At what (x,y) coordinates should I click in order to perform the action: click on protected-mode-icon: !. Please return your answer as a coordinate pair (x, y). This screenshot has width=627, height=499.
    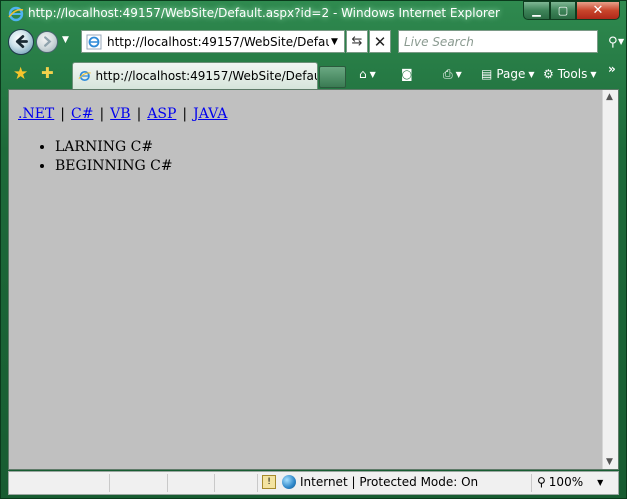
    Looking at the image, I should click on (269, 482).